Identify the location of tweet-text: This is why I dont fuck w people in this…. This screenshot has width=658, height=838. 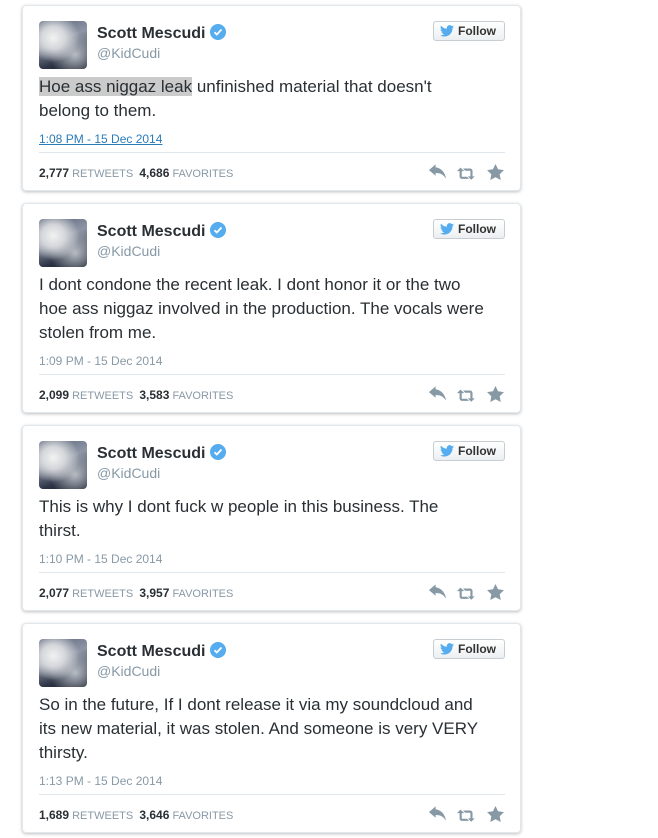
(239, 518).